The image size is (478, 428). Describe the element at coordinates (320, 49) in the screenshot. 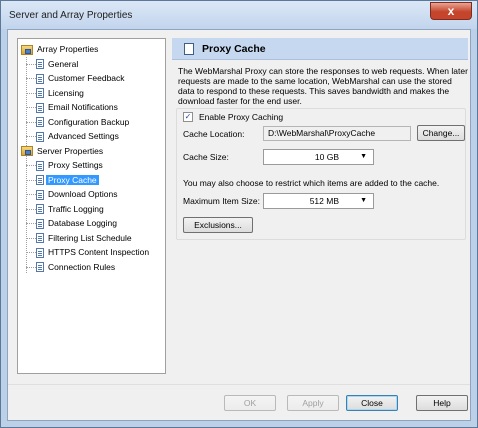

I see `panel-header: Proxy Cache` at that location.